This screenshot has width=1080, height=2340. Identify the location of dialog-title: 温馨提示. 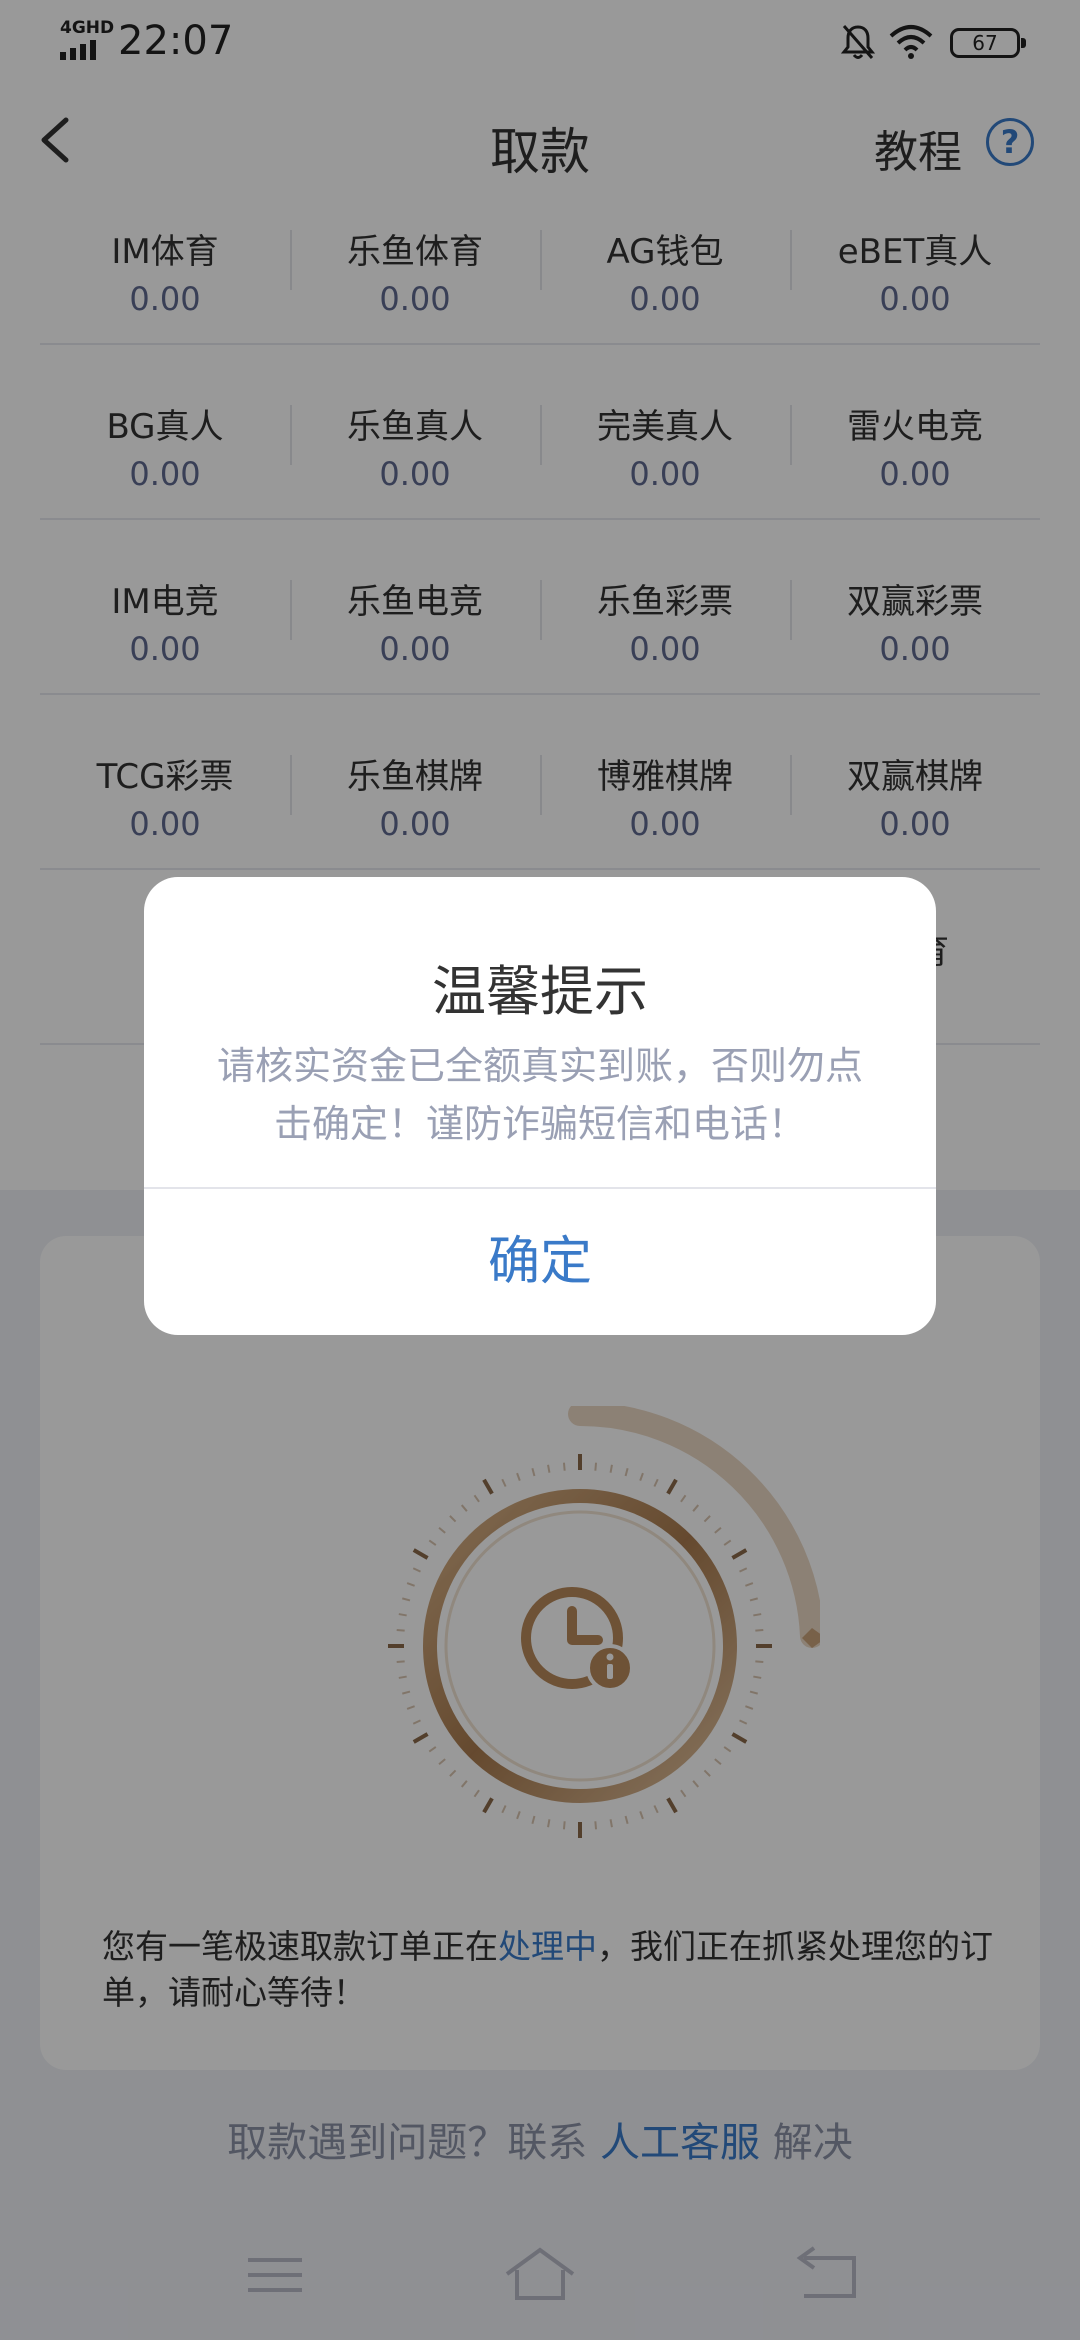
(540, 991).